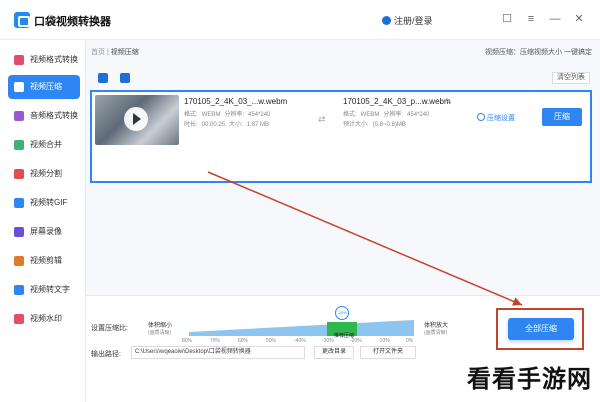 The width and height of the screenshot is (600, 402). What do you see at coordinates (579, 19) in the screenshot?
I see `close-icon: ✕` at bounding box center [579, 19].